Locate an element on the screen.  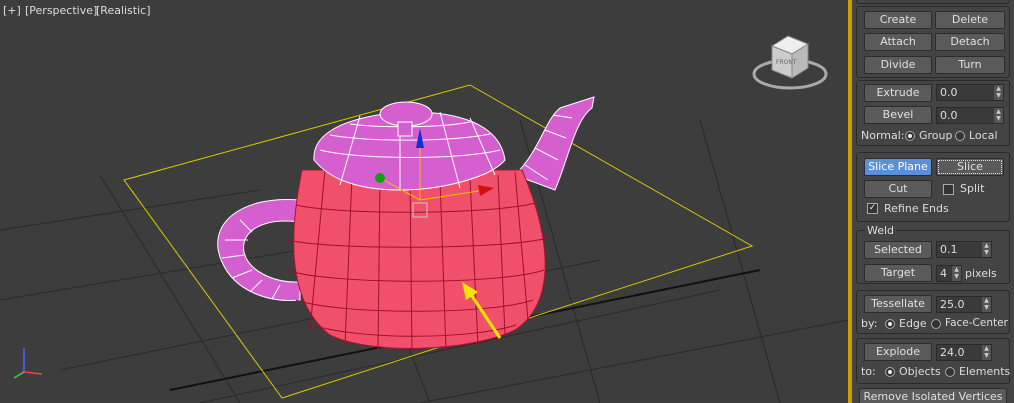
viewport-menu-plus: [+] is located at coordinates (12, 10).